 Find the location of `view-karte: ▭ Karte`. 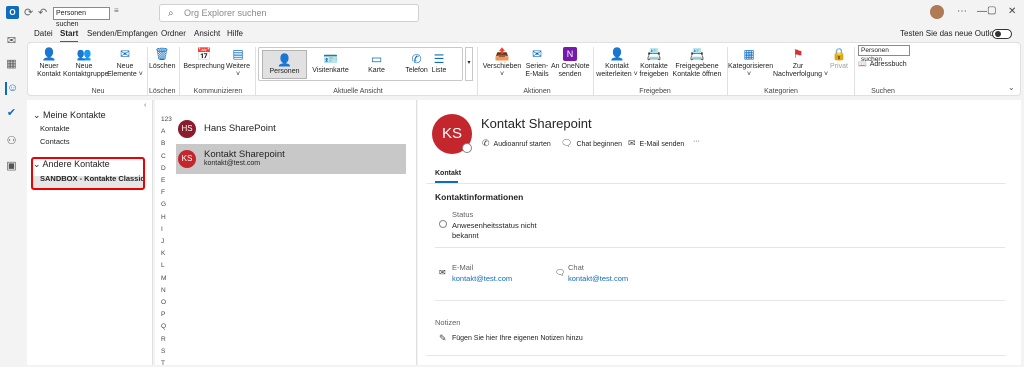

view-karte: ▭ Karte is located at coordinates (376, 64).